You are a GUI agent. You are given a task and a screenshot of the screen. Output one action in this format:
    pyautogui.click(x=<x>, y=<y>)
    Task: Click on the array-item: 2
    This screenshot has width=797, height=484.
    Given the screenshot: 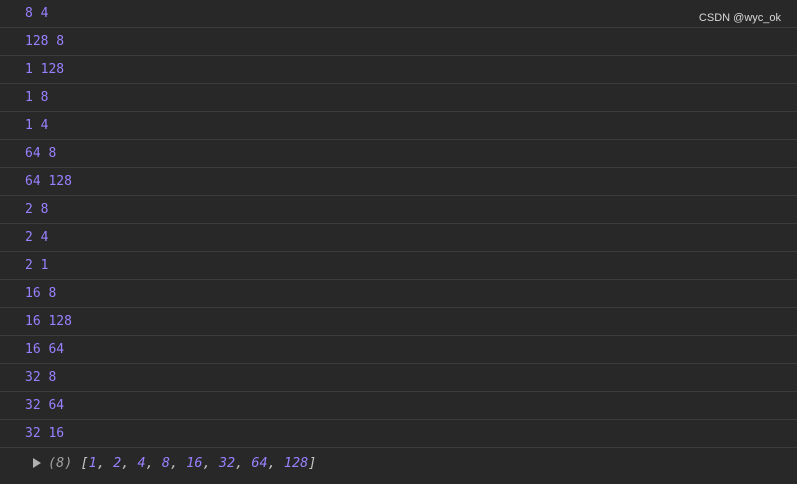 What is the action you would take?
    pyautogui.click(x=117, y=463)
    